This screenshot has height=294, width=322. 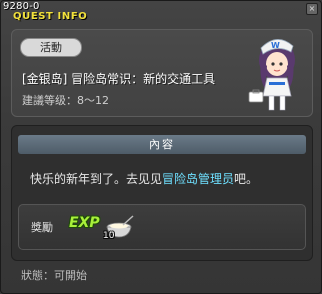 I want to click on item-quantity: 10, so click(x=109, y=236).